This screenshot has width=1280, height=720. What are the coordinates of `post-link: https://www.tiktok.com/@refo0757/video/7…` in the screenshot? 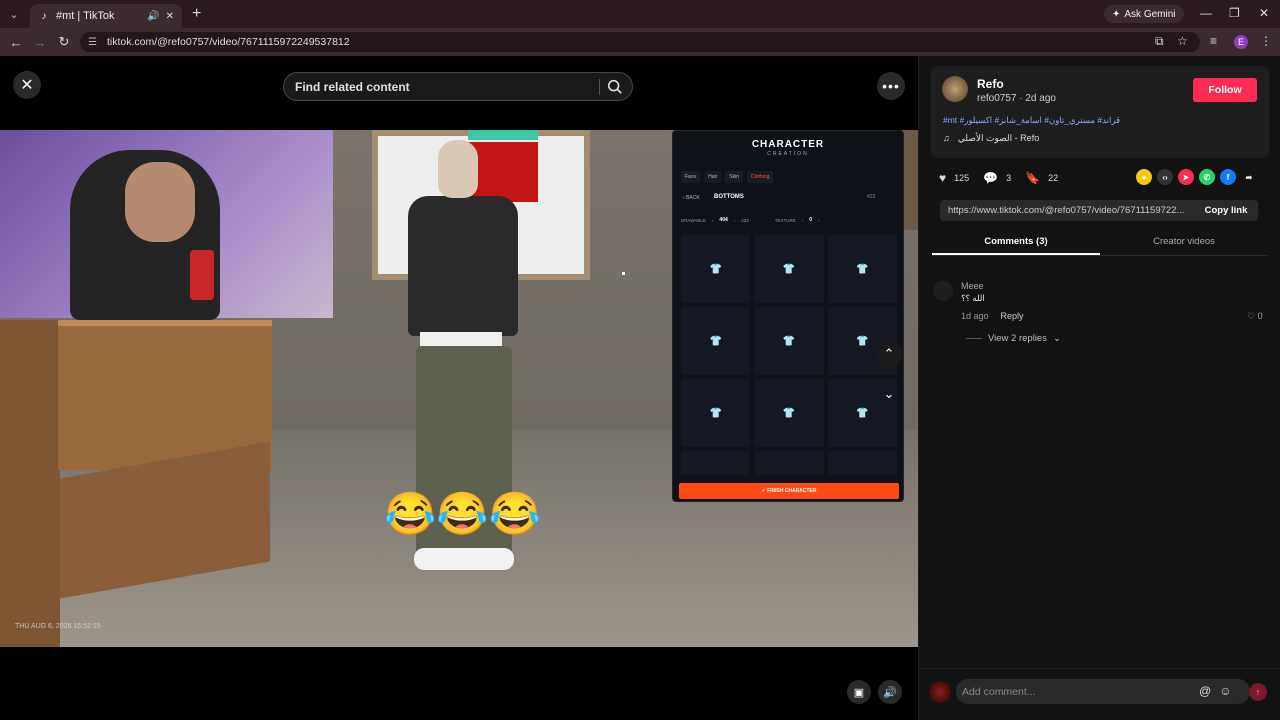 It's located at (1066, 210).